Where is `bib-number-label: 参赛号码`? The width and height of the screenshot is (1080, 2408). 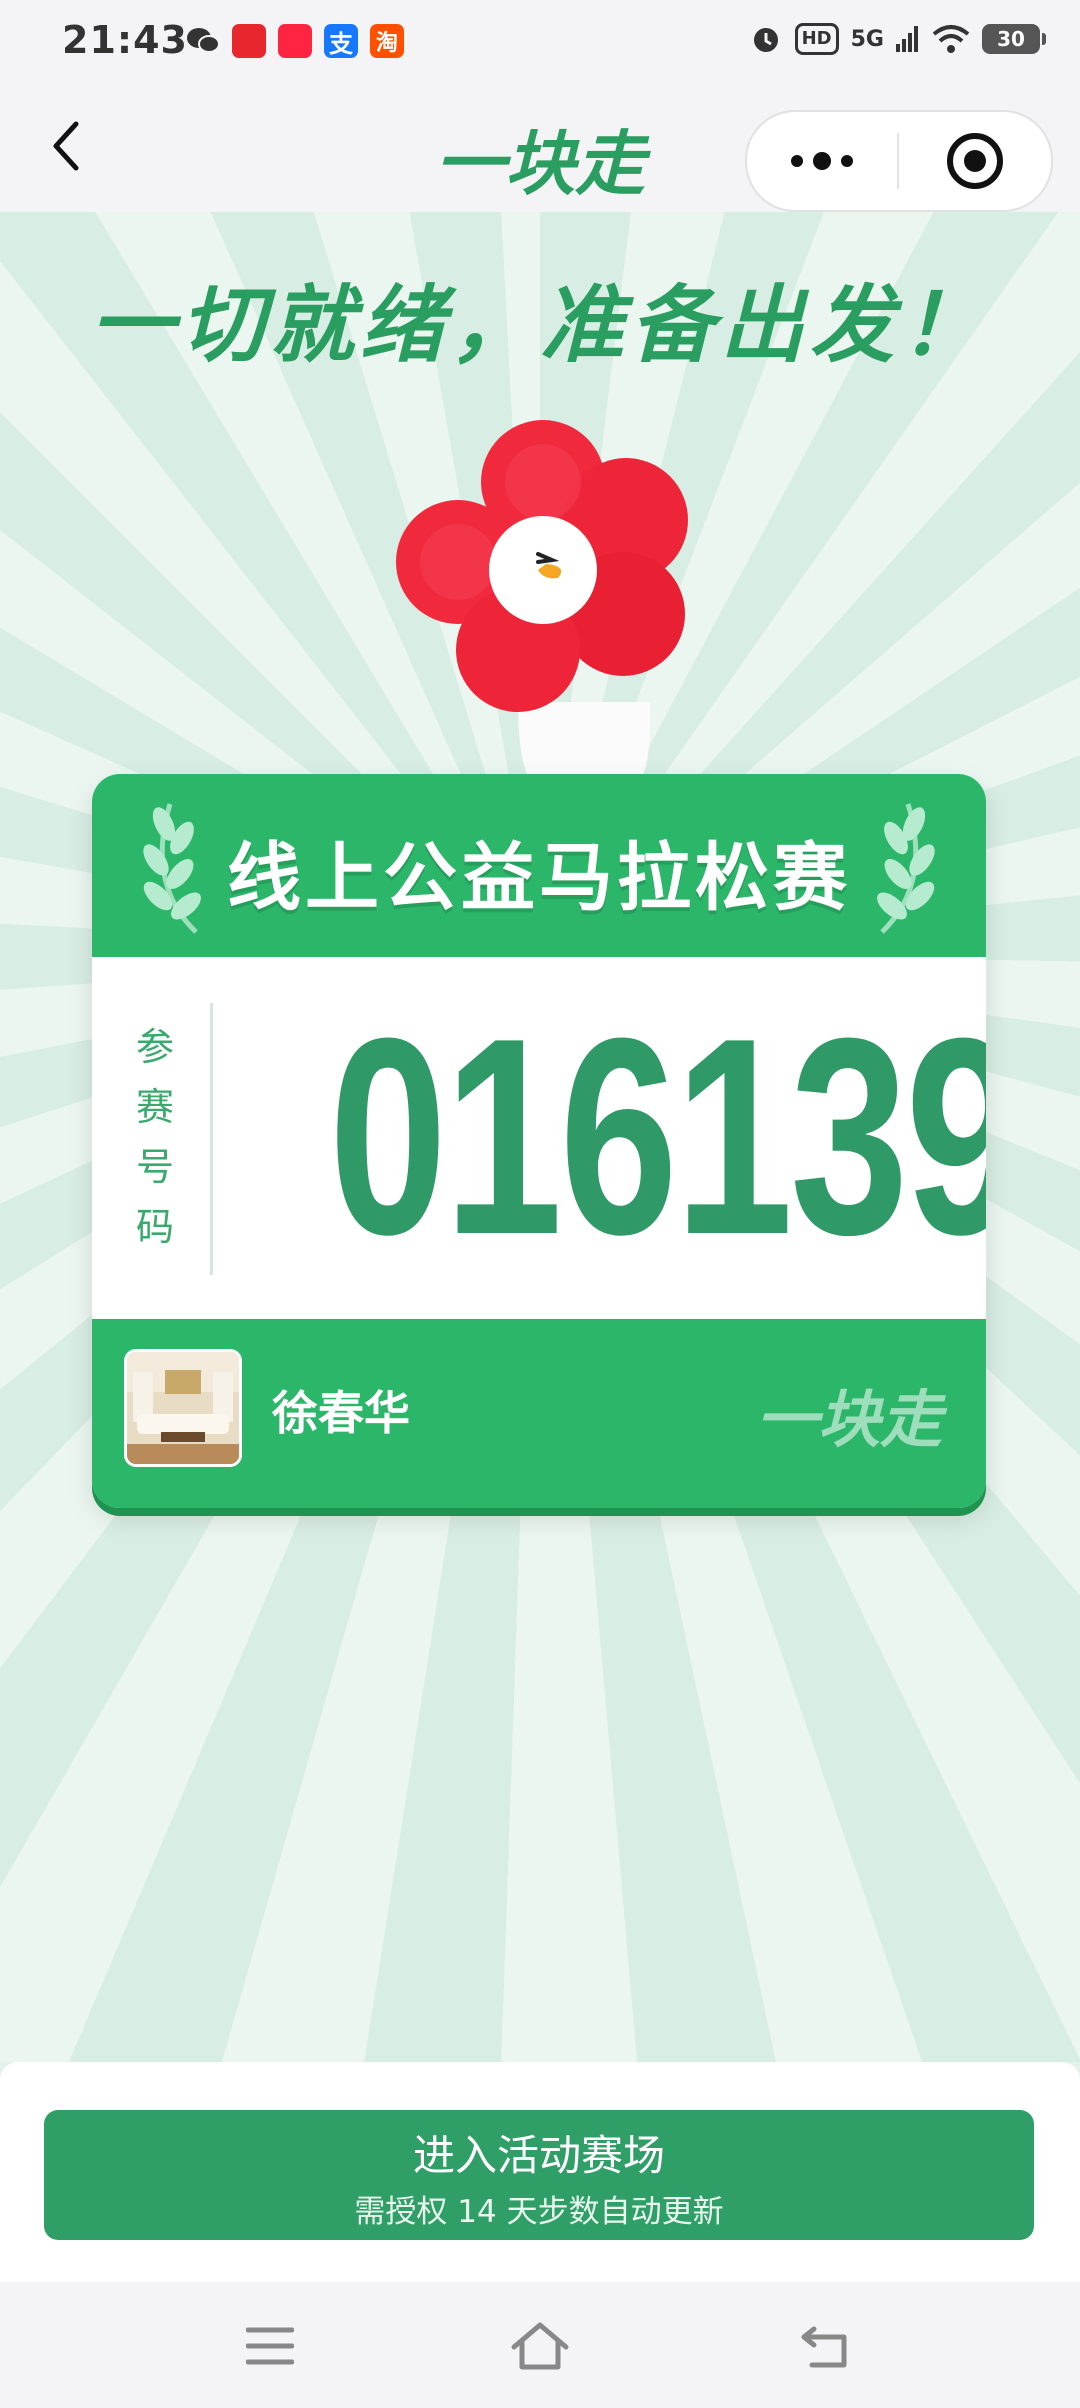 bib-number-label: 参赛号码 is located at coordinates (155, 1137).